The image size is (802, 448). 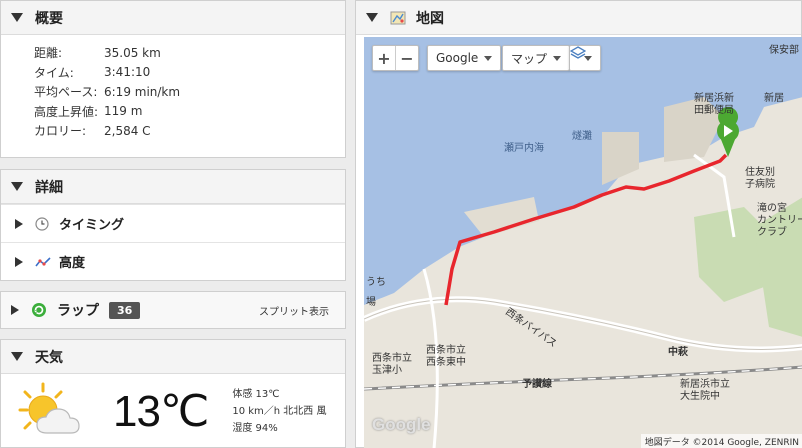 What do you see at coordinates (620, 158) in the screenshot?
I see `port-pier` at bounding box center [620, 158].